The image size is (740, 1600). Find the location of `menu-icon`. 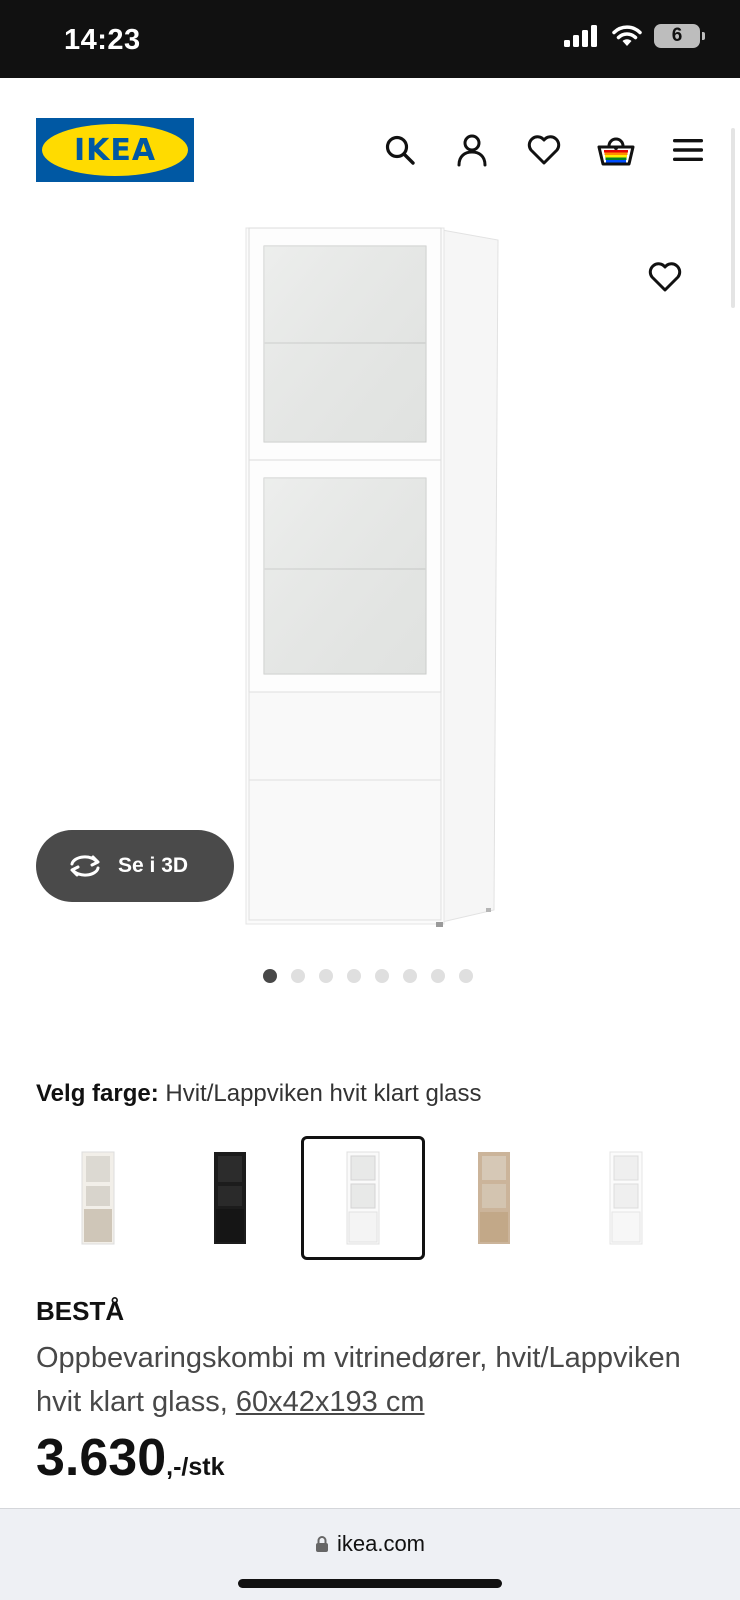

menu-icon is located at coordinates (688, 150).